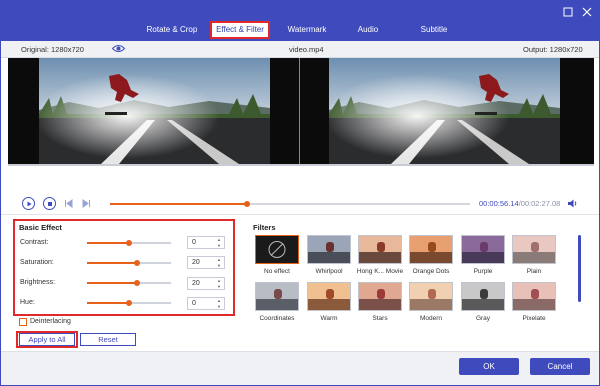  I want to click on player-controls: 00:00:56.14/00:02:27.08, so click(300, 204).